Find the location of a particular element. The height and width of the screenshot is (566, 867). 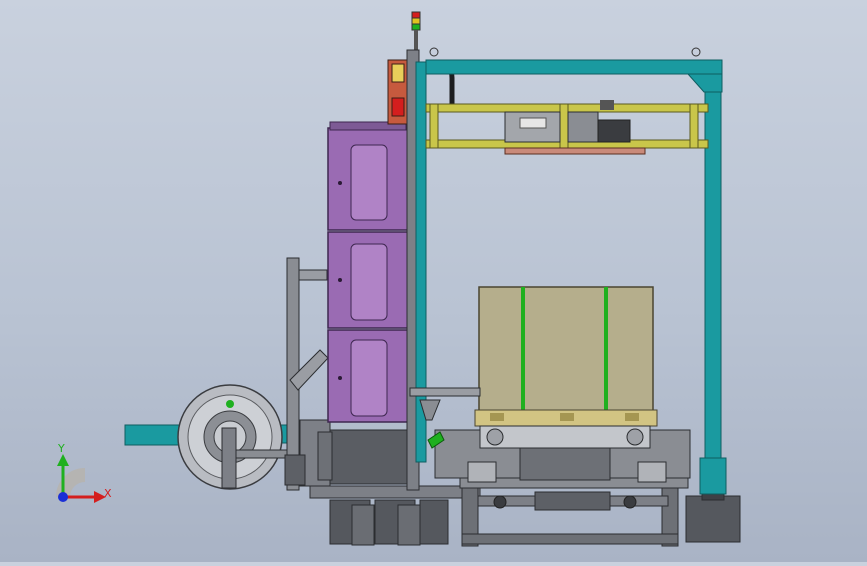

z-axis-dot-icon is located at coordinates (63, 497).